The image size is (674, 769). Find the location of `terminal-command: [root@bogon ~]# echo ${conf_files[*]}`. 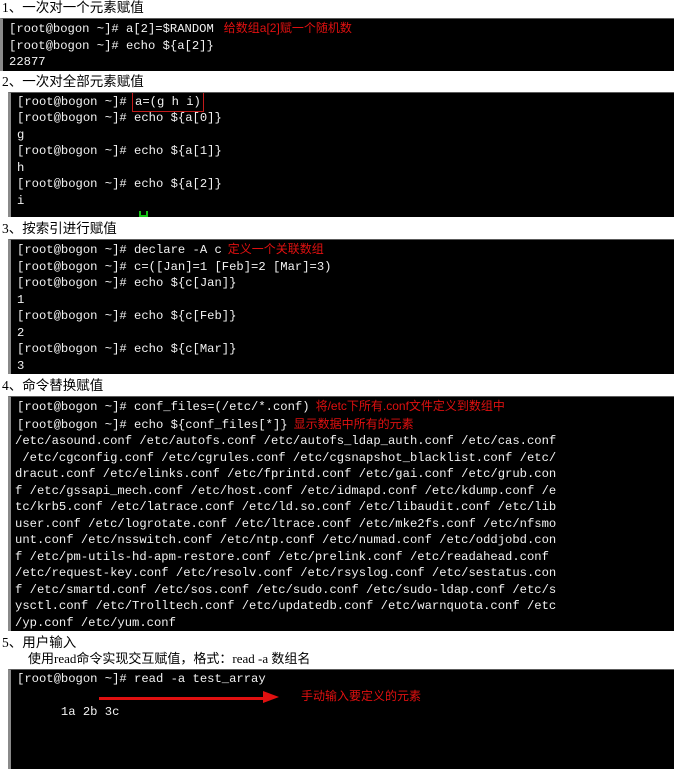

terminal-command: [root@bogon ~]# echo ${conf_files[*]} is located at coordinates (152, 424).